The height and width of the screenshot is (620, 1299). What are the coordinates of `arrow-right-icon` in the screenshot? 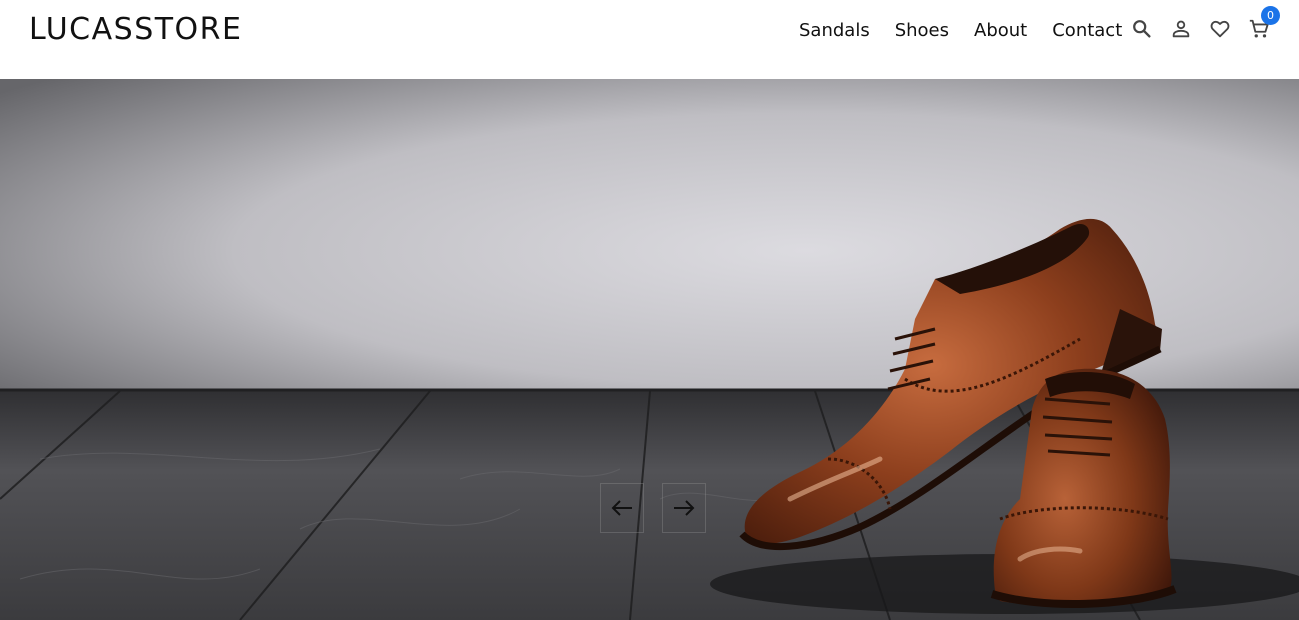 It's located at (684, 508).